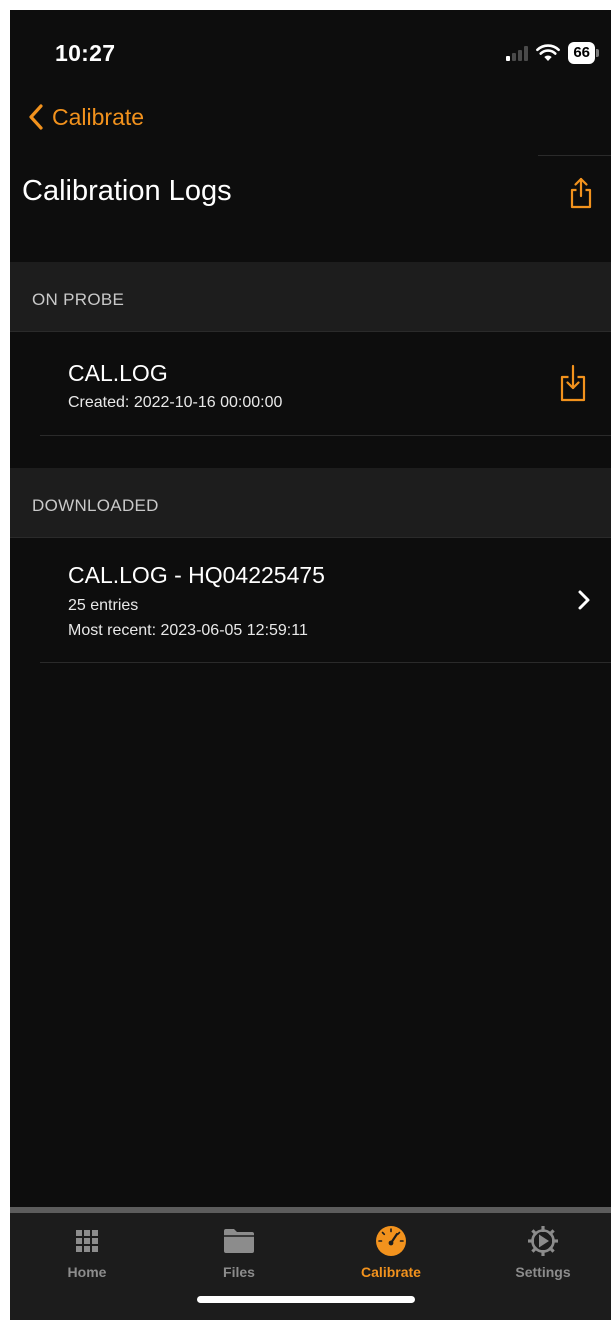 This screenshot has height=1328, width=611. Describe the element at coordinates (574, 155) in the screenshot. I see `divider` at that location.